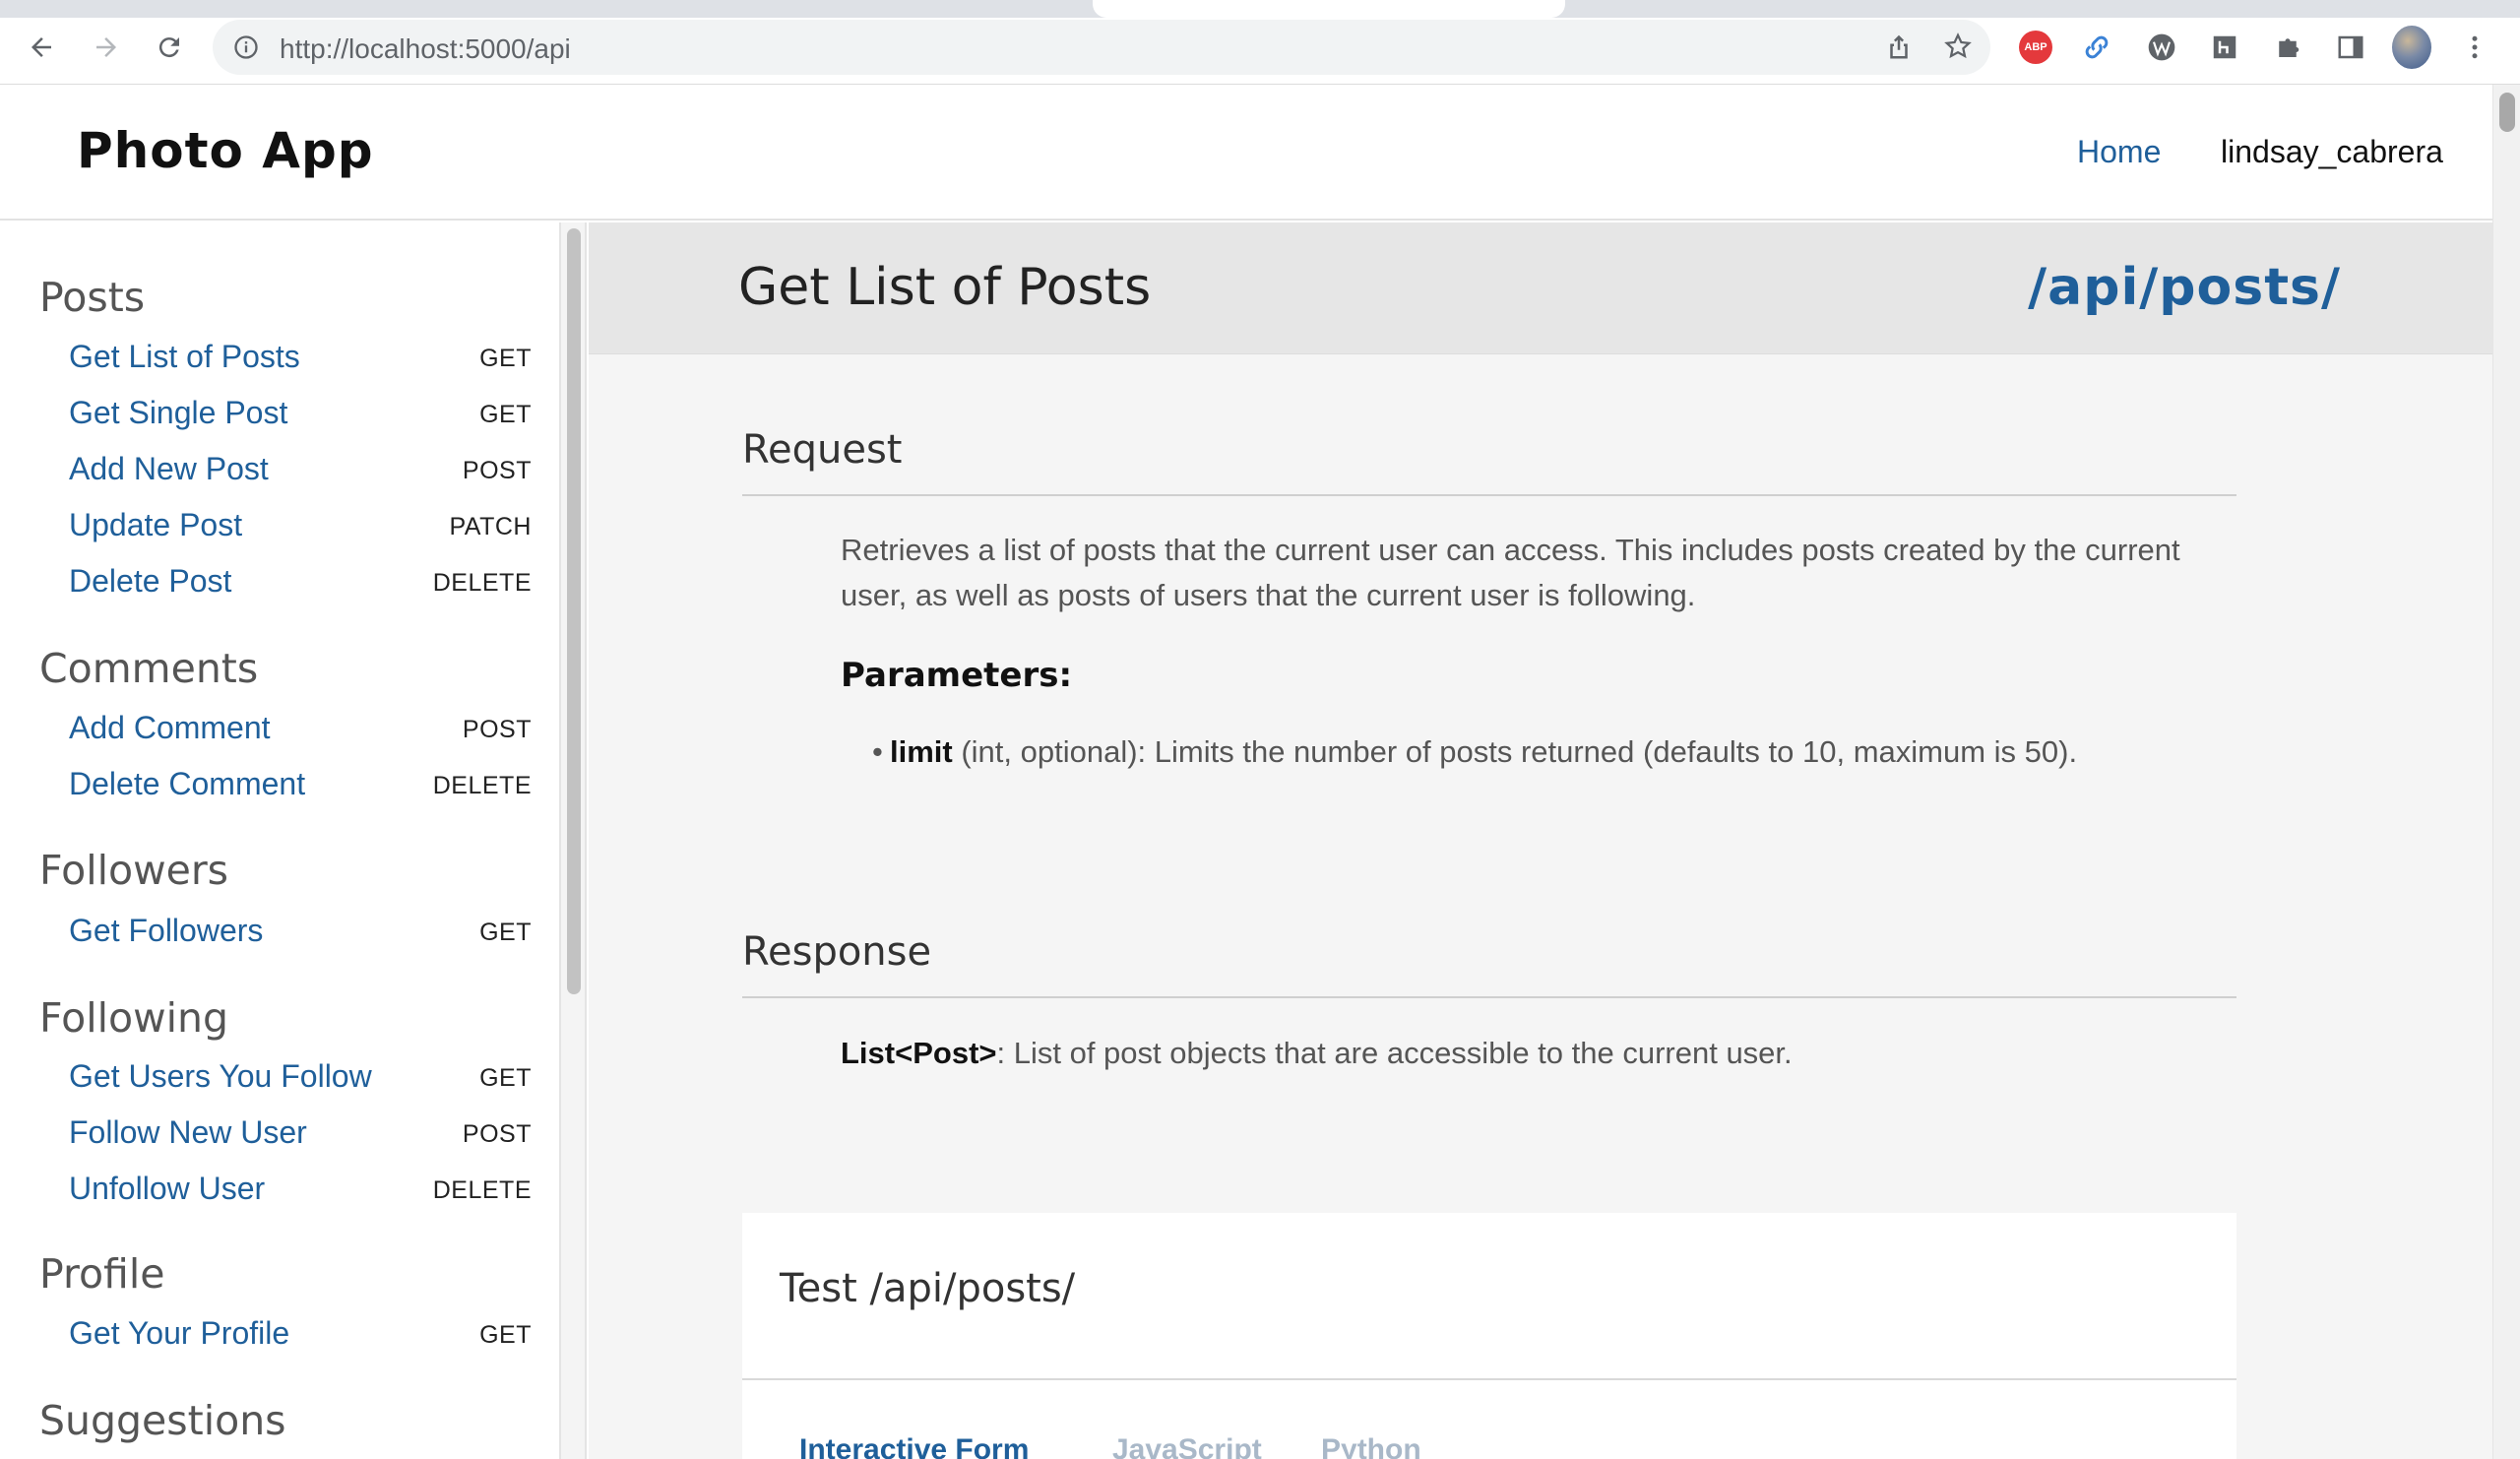 The image size is (2520, 1459). What do you see at coordinates (102, 1274) in the screenshot?
I see `sidebar-section-profile: Profile` at bounding box center [102, 1274].